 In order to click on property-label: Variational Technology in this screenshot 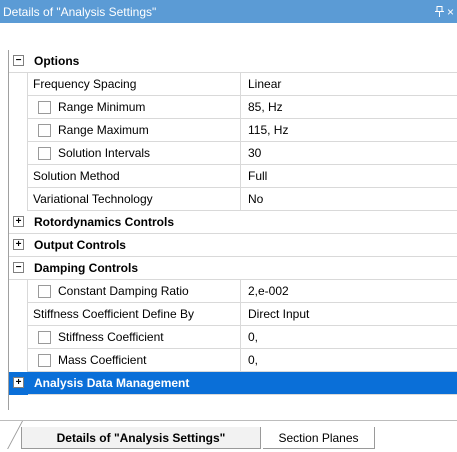, I will do `click(93, 199)`.